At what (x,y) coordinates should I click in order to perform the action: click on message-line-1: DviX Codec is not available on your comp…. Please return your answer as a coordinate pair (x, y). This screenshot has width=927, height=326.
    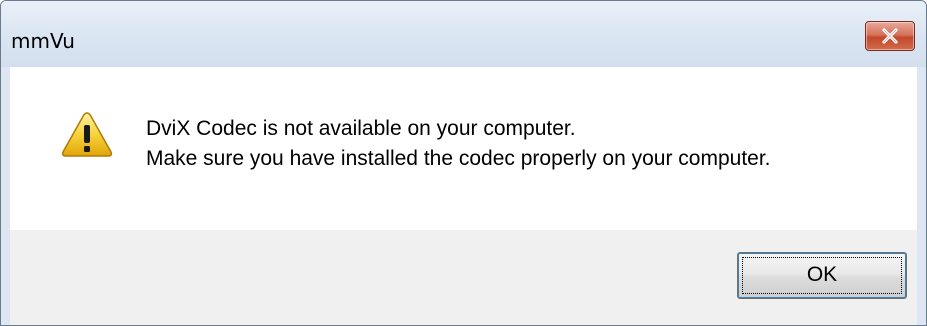
    Looking at the image, I should click on (361, 128).